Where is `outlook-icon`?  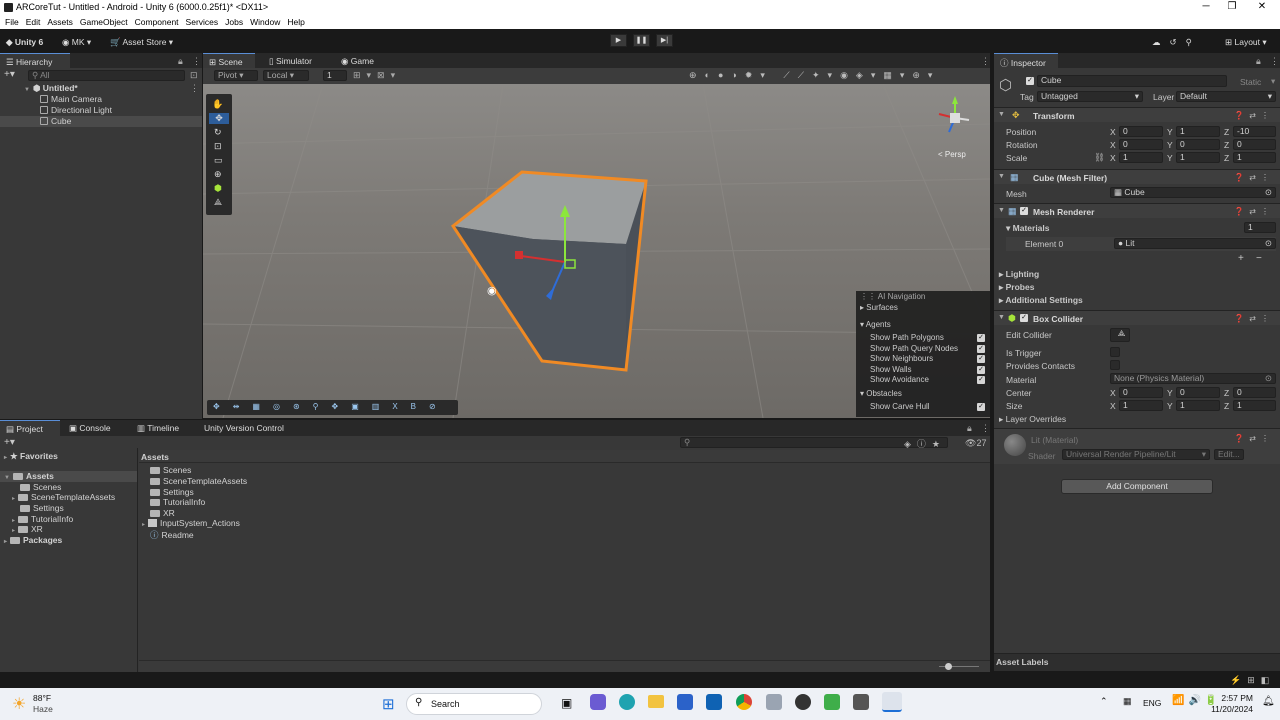
outlook-icon is located at coordinates (714, 702).